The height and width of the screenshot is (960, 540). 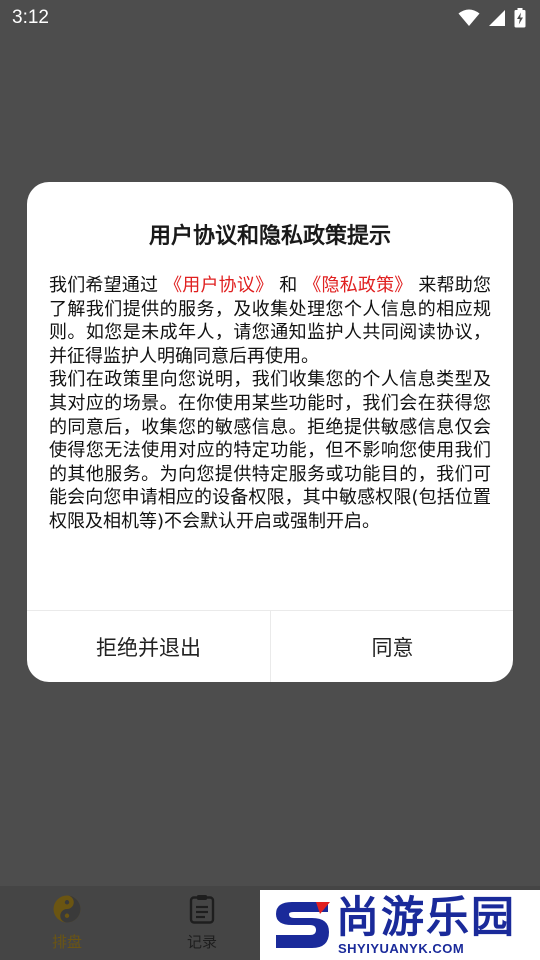 I want to click on status-time: 3:12, so click(x=30, y=17).